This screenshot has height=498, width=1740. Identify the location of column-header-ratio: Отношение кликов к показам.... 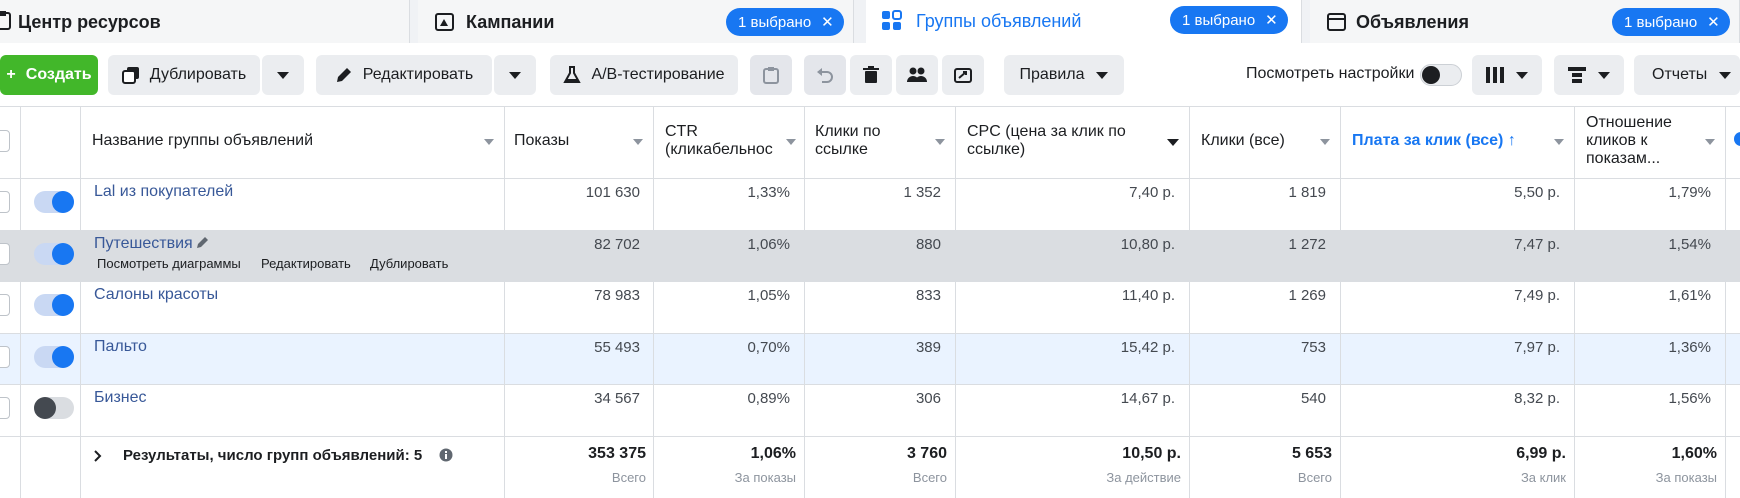
(1629, 141).